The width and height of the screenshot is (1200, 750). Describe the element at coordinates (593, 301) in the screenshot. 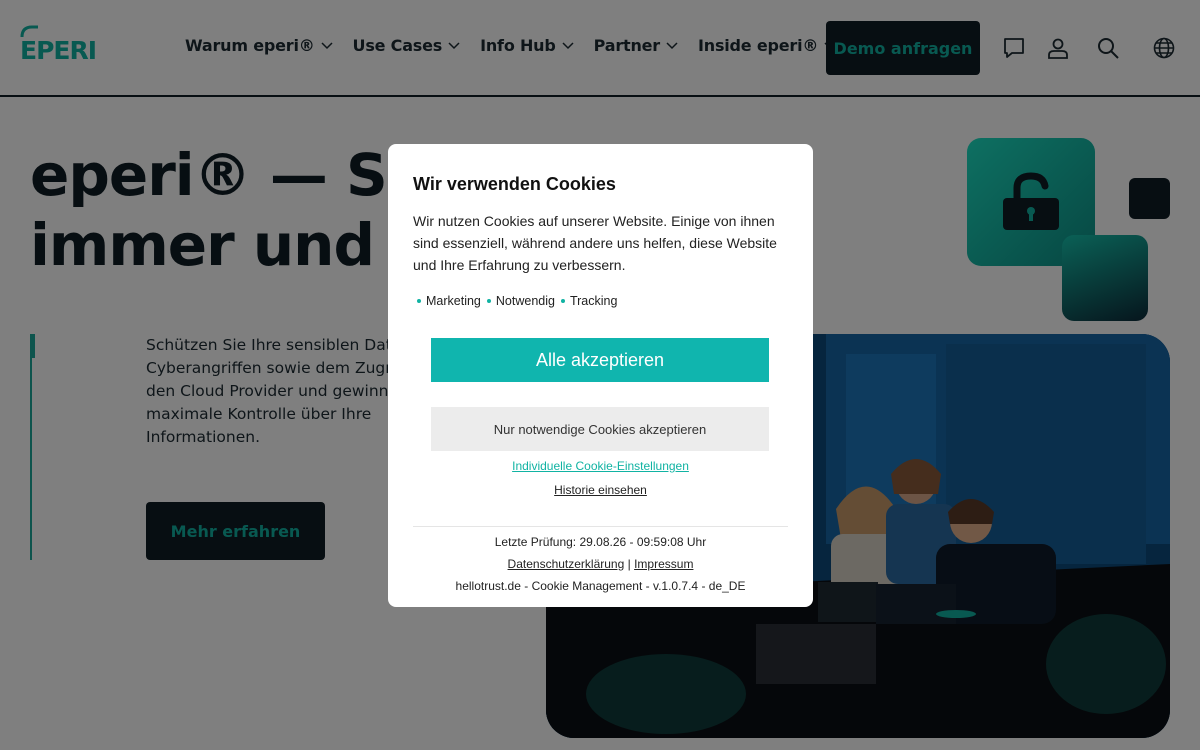

I see `cookie-category-label: Tracking` at that location.